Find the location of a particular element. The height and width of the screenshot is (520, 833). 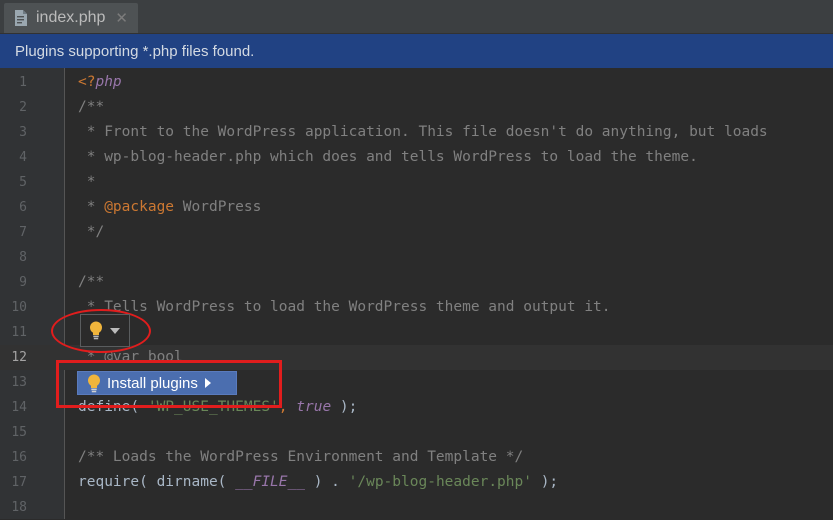

notification-banner: Plugins supporting *.php files found. is located at coordinates (416, 51).